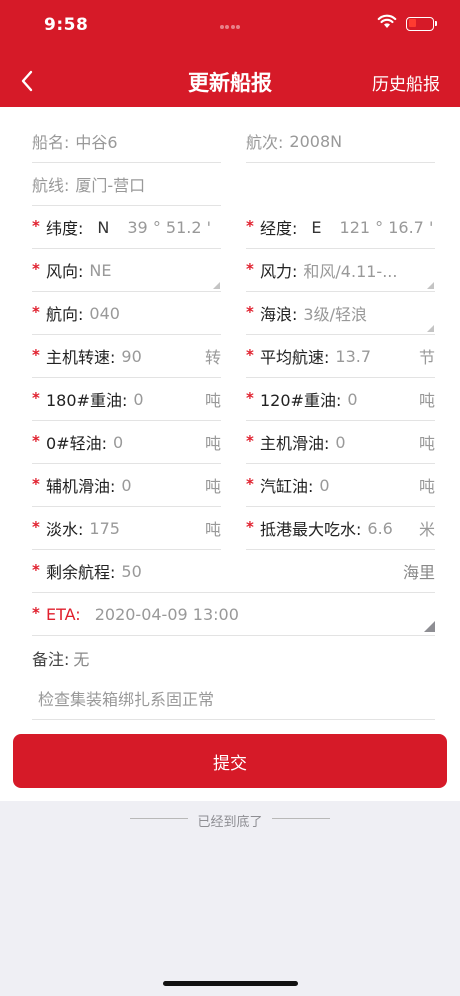 Image resolution: width=460 pixels, height=996 pixels. What do you see at coordinates (230, 761) in the screenshot?
I see `submit-button: 提交` at bounding box center [230, 761].